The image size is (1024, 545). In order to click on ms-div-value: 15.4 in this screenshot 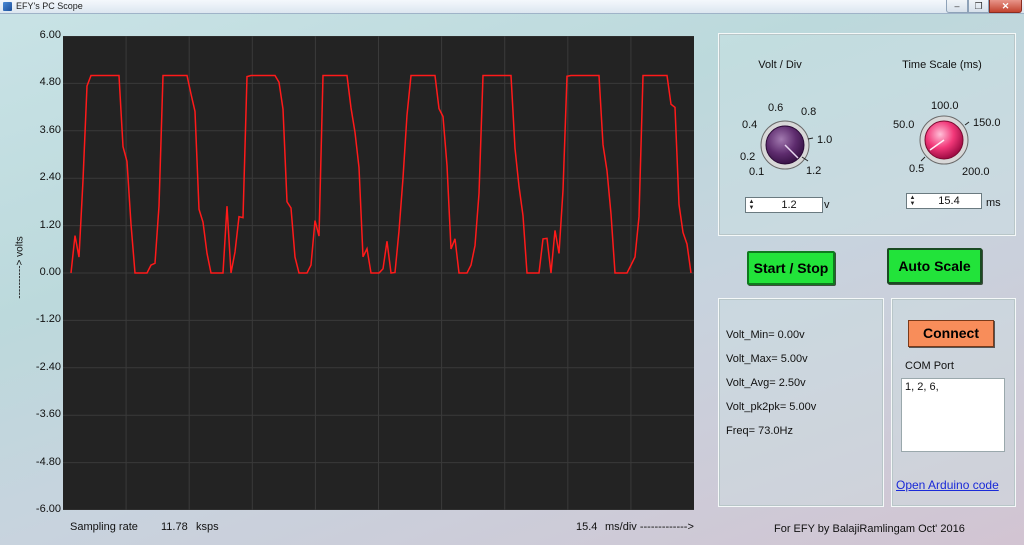, I will do `click(587, 527)`.